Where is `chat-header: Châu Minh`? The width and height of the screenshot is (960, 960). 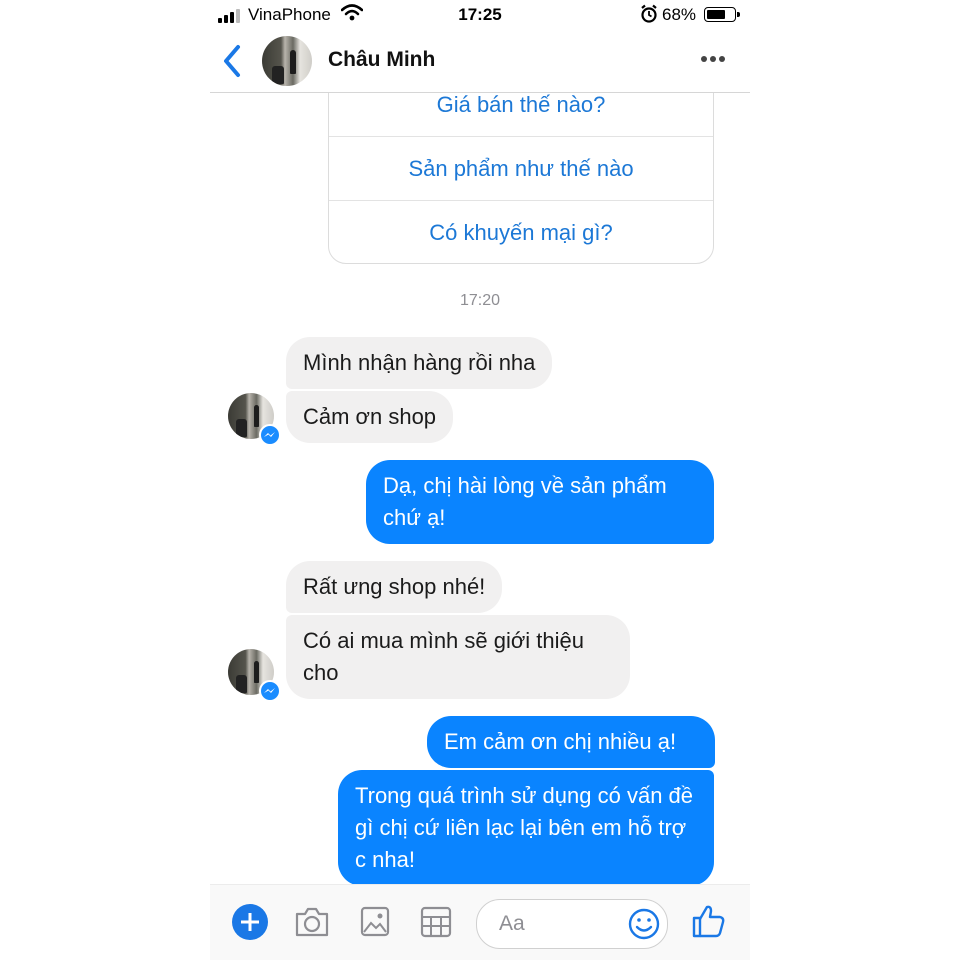 chat-header: Châu Minh is located at coordinates (480, 61).